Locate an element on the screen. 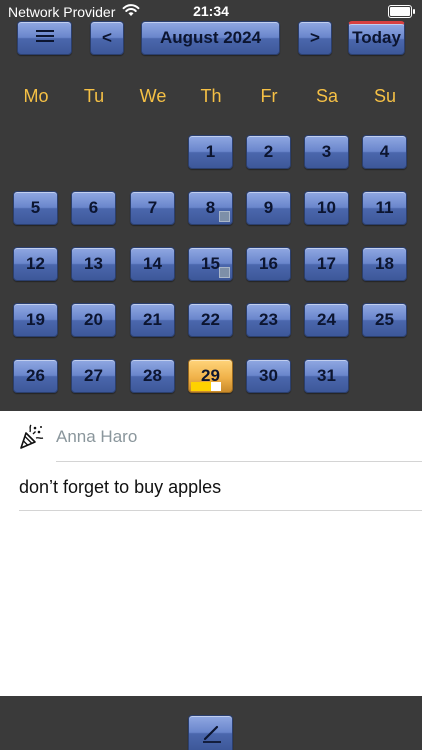  day-cell-17: 17 is located at coordinates (326, 264).